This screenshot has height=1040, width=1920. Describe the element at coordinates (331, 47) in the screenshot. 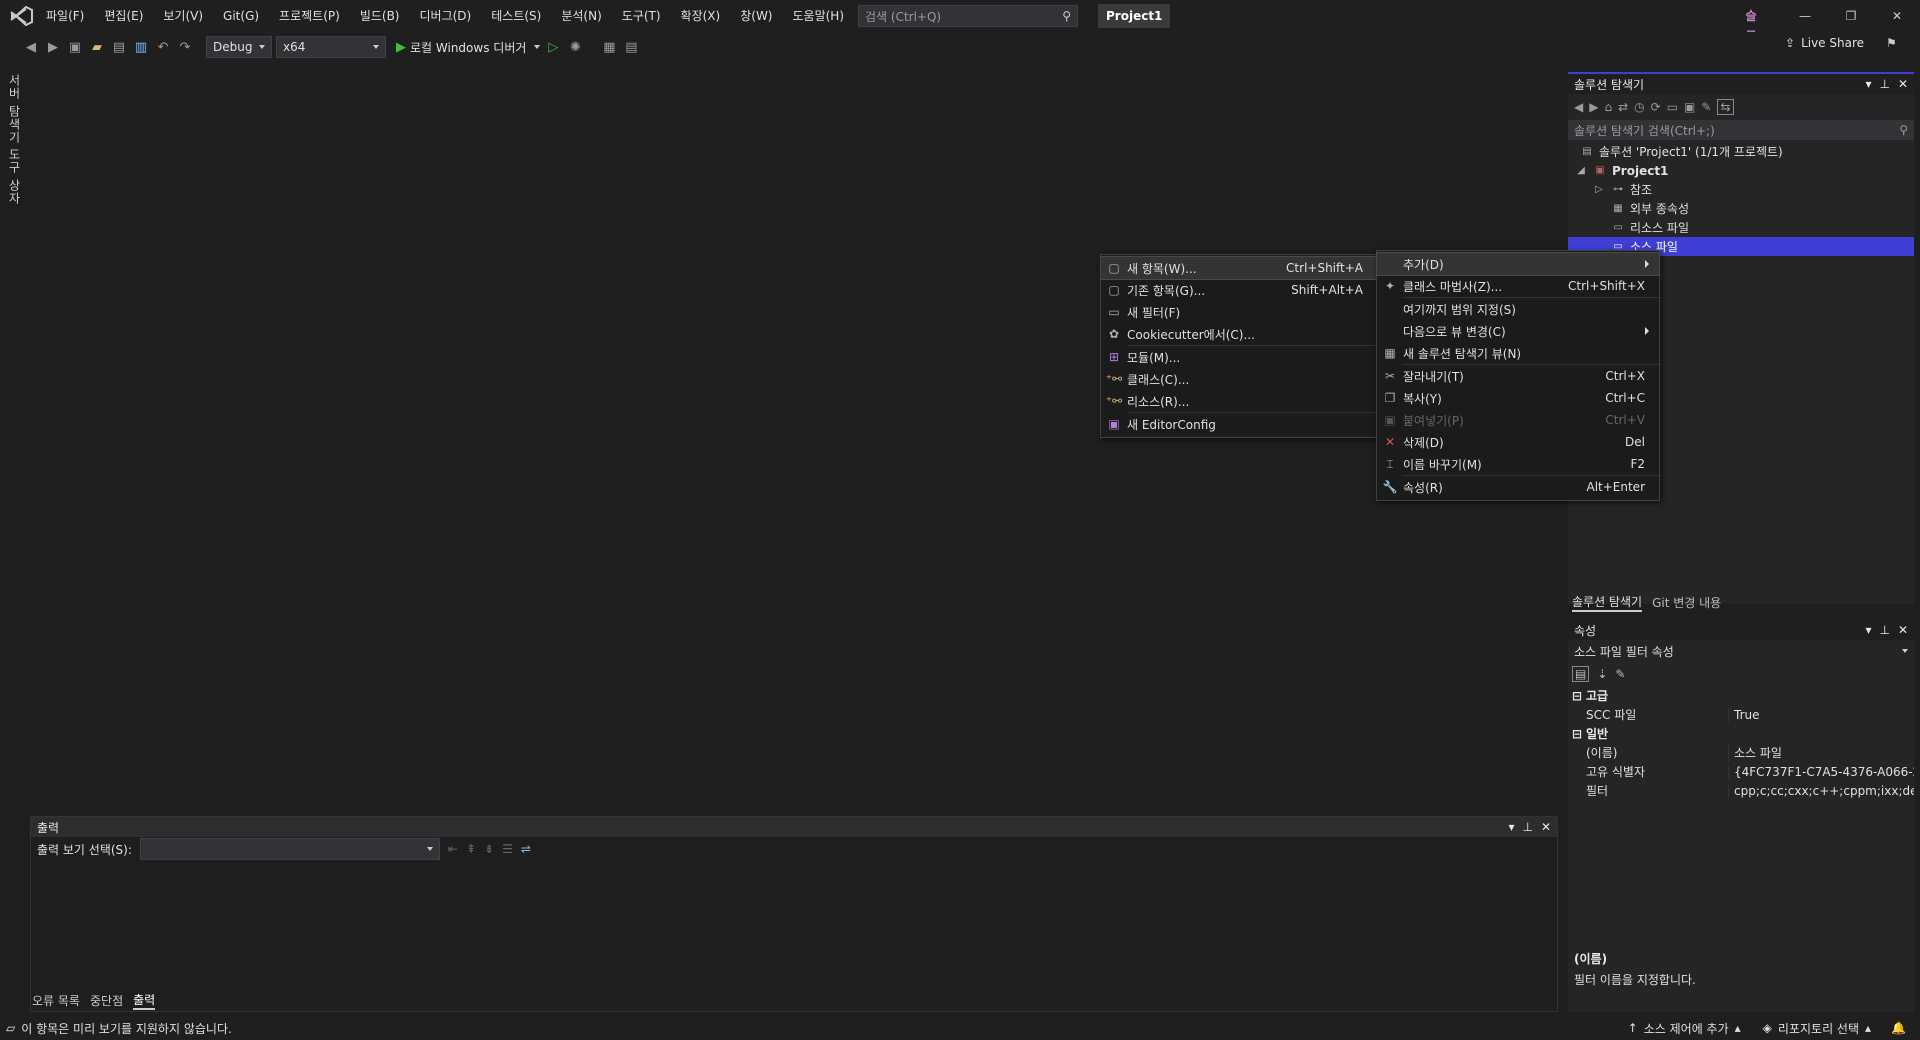

I see `solution-platform-select: x64` at that location.